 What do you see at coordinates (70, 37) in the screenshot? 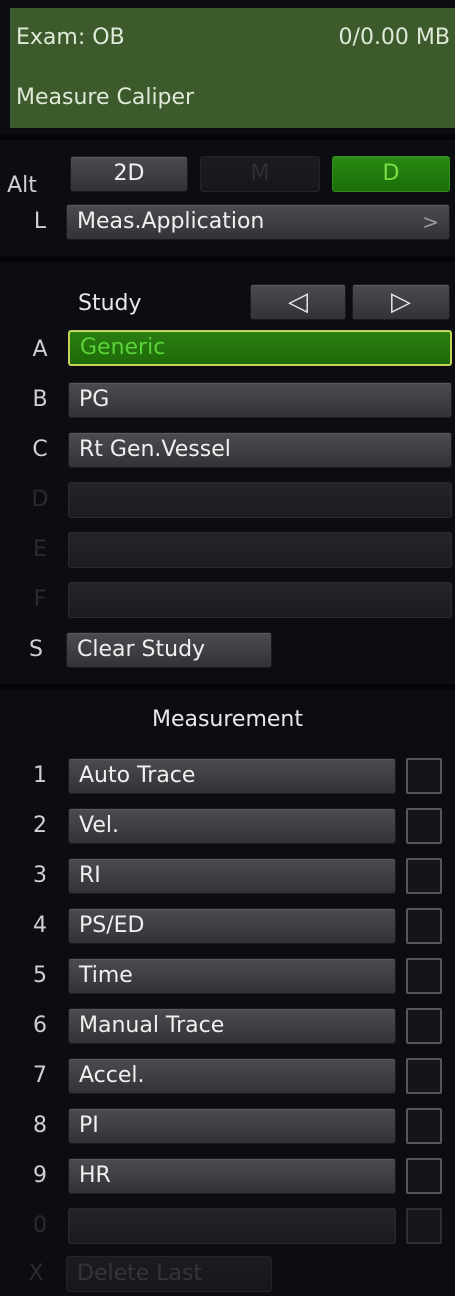
I see `exam-label: Exam: OB` at bounding box center [70, 37].